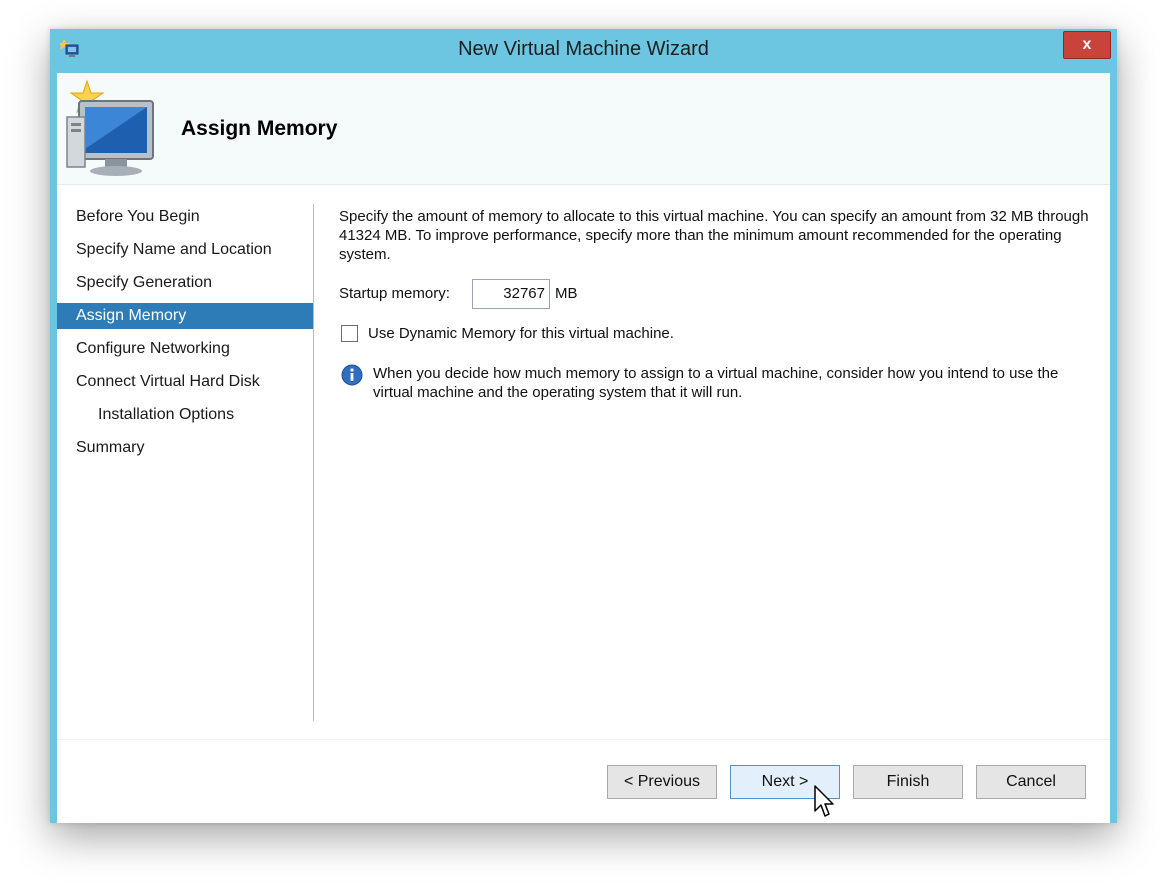  I want to click on window-title: New Virtual Machine Wizard, so click(583, 49).